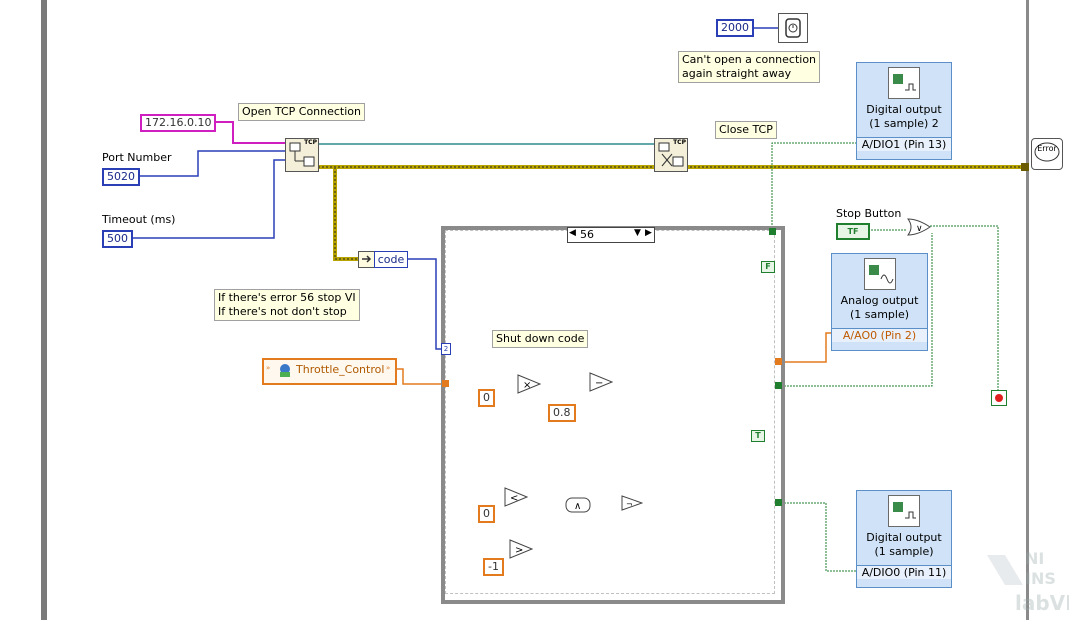  I want to click on digital-bottom-title-1: Digital output, so click(904, 537).